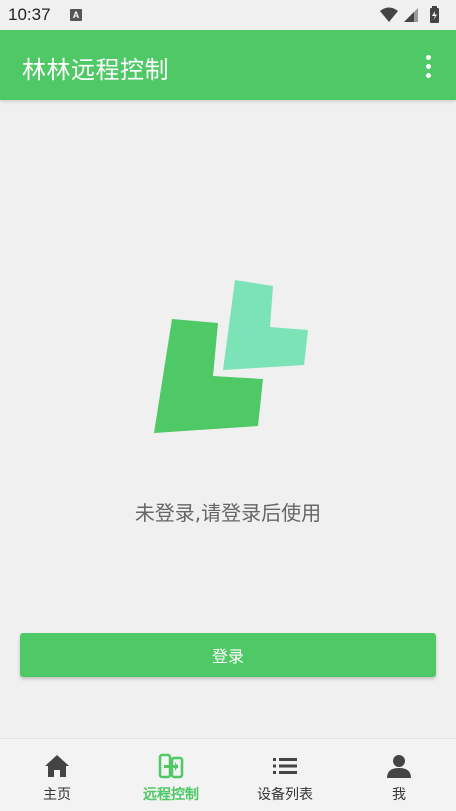 The image size is (456, 811). I want to click on notification-a-icon: A, so click(76, 15).